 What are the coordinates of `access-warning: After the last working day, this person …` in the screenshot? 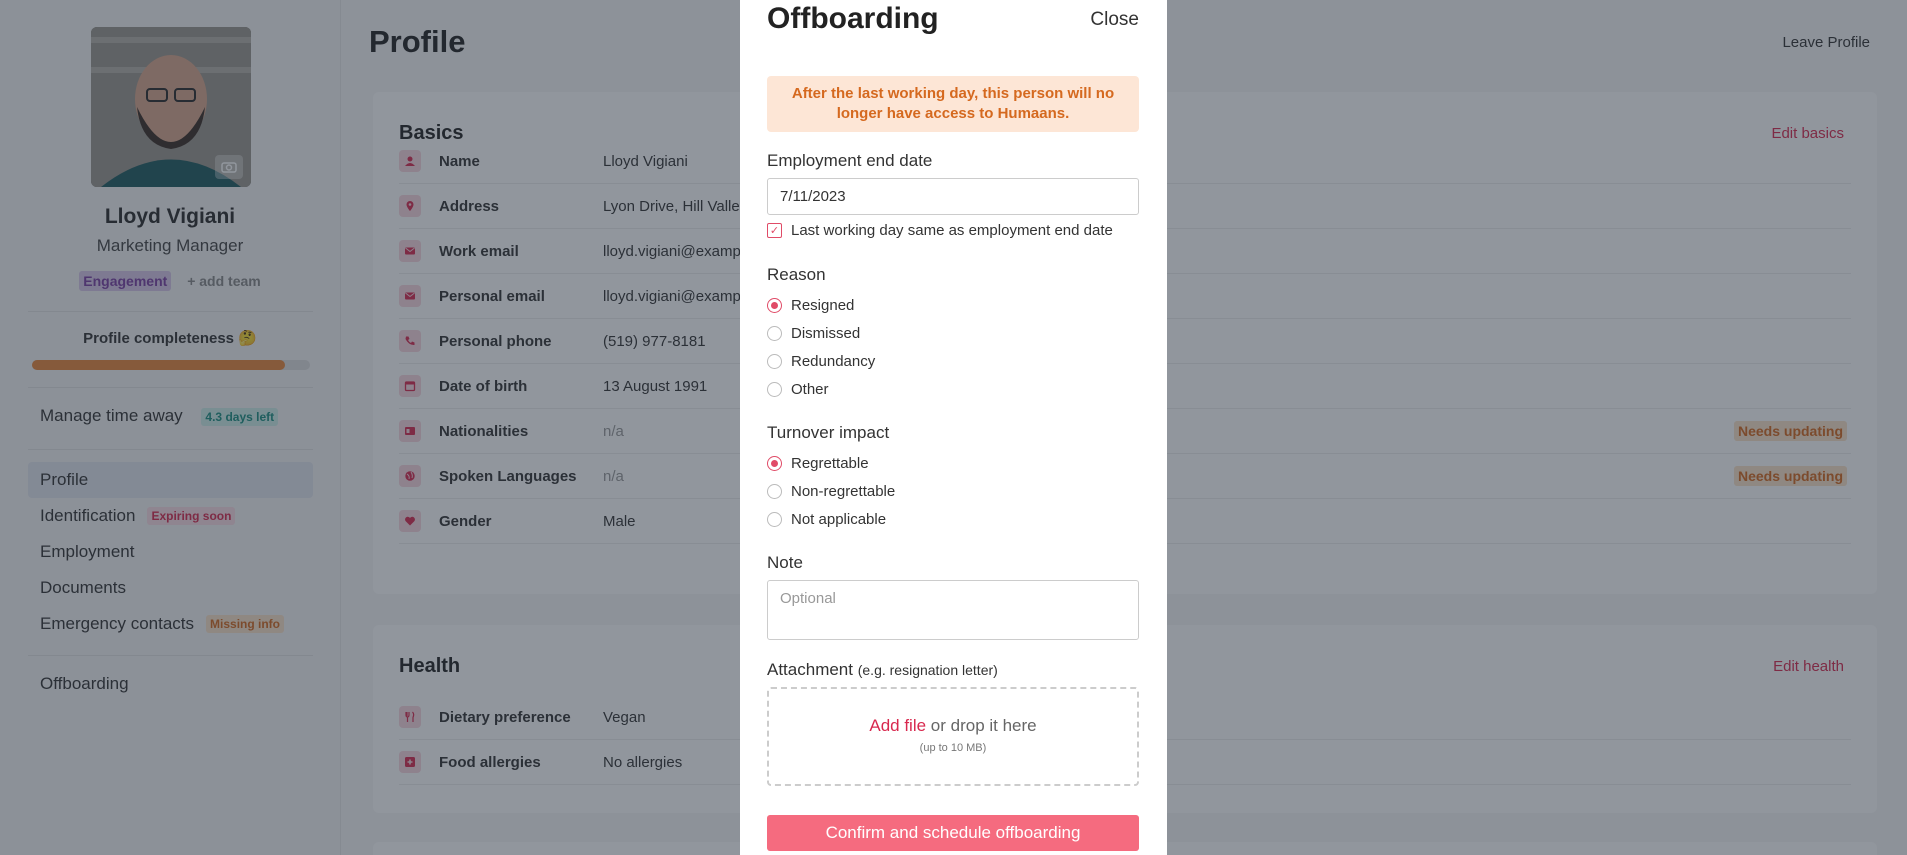 It's located at (953, 104).